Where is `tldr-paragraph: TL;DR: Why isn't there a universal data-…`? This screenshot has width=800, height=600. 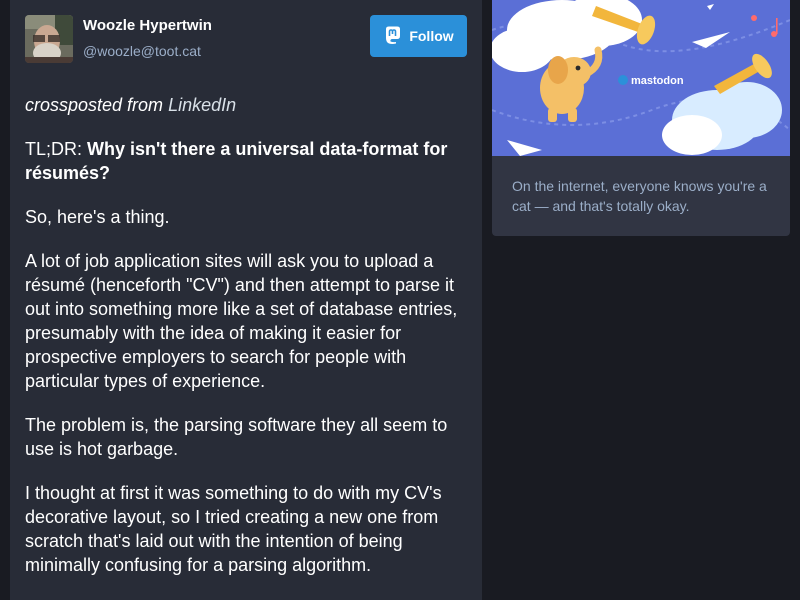 tldr-paragraph: TL;DR: Why isn't there a universal data-… is located at coordinates (245, 161).